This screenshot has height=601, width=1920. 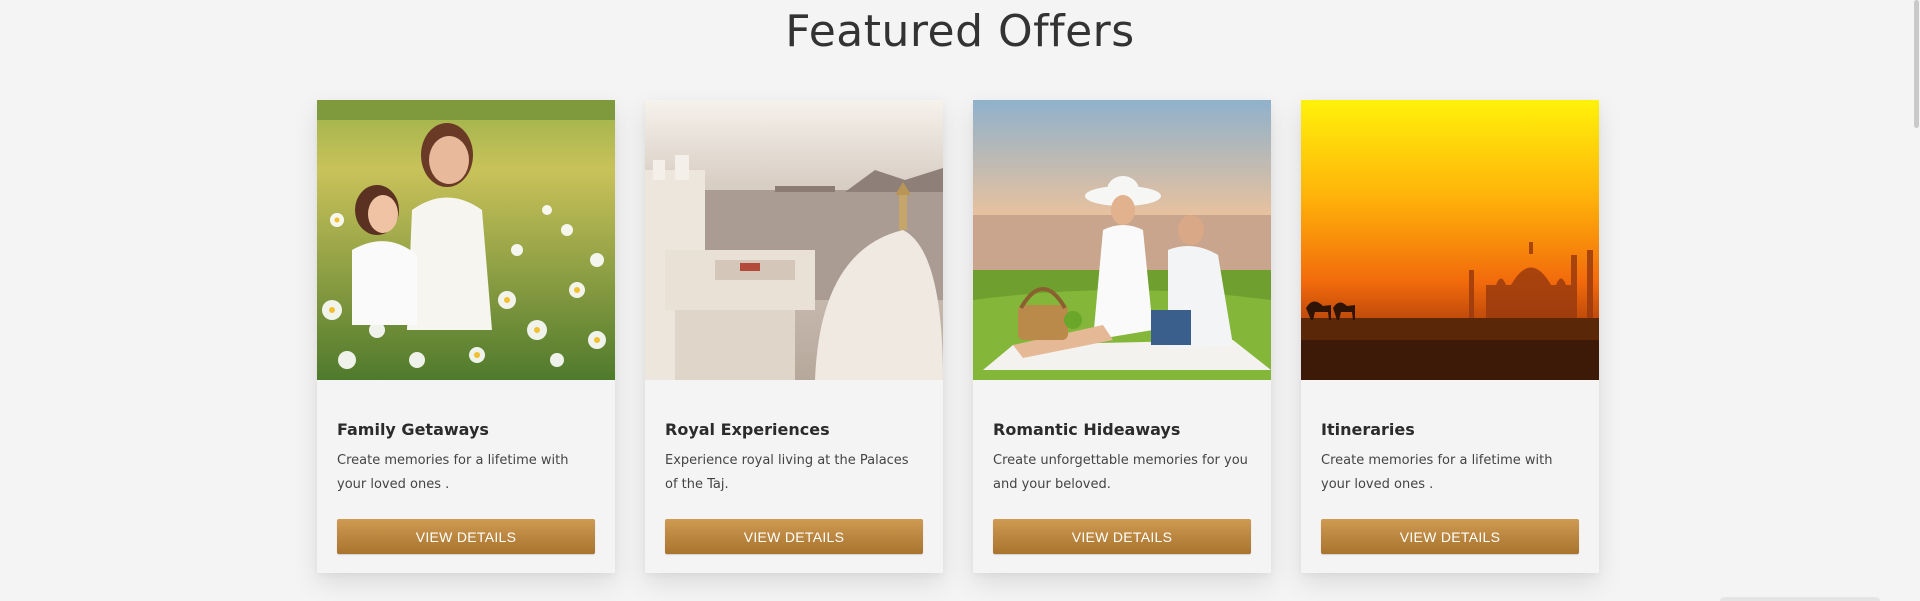 I want to click on offer-title: Itineraries, so click(x=1368, y=429).